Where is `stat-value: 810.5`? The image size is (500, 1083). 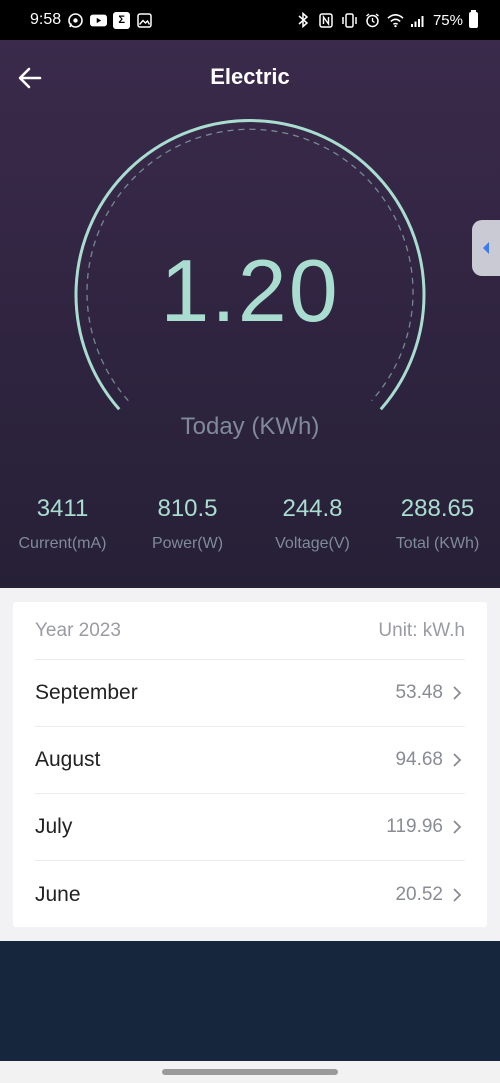
stat-value: 810.5 is located at coordinates (187, 508).